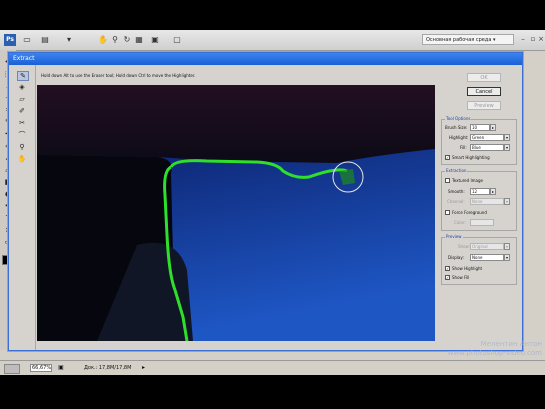  I want to click on open-folder-icon: ▭, so click(27, 40).